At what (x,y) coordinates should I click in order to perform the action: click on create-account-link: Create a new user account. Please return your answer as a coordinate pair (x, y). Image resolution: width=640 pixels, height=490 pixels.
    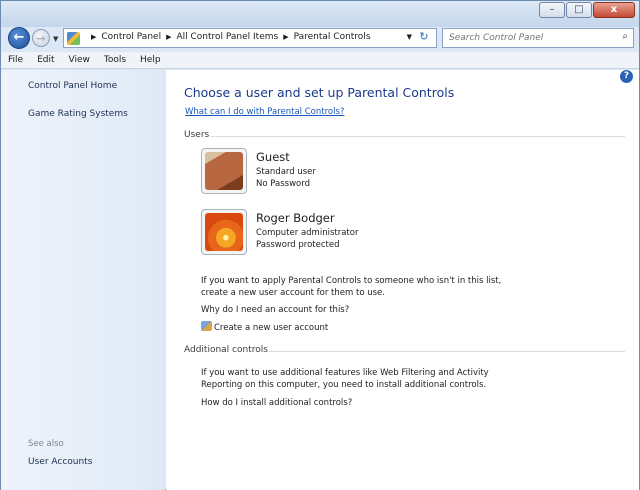
    Looking at the image, I should click on (361, 327).